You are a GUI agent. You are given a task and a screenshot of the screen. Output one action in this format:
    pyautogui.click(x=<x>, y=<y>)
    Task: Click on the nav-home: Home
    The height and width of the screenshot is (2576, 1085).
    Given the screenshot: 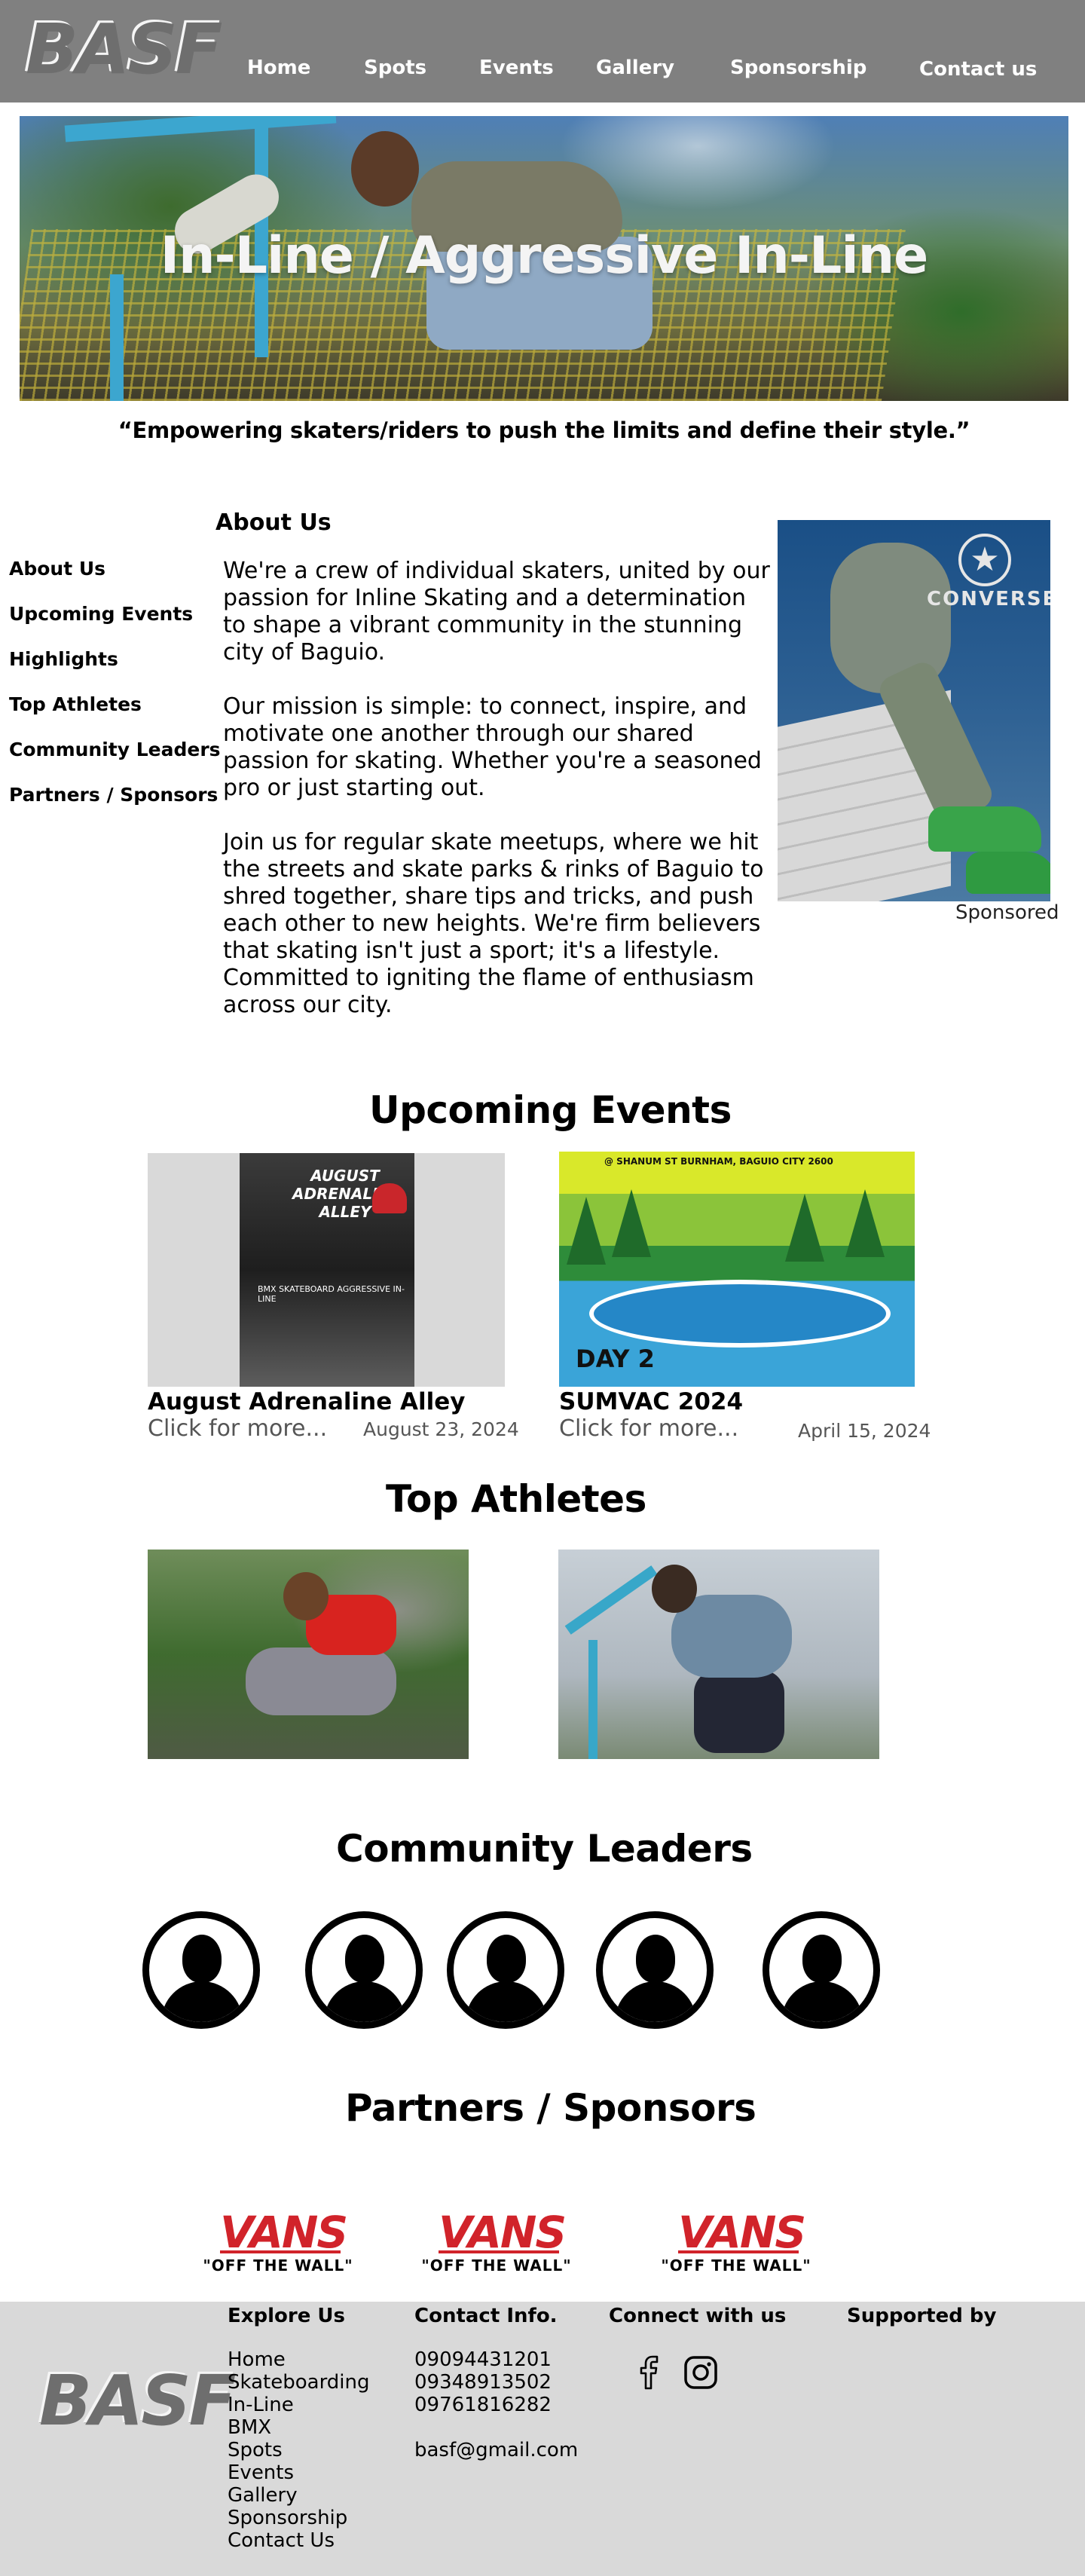 What is the action you would take?
    pyautogui.click(x=278, y=68)
    